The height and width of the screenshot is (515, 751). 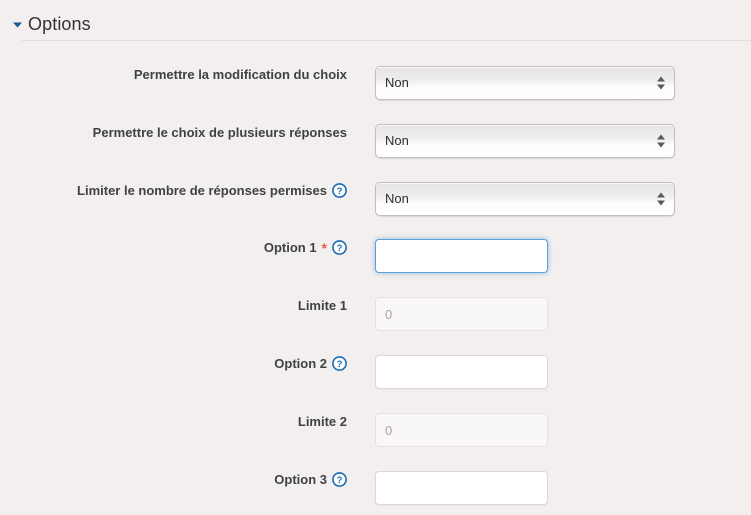 What do you see at coordinates (17, 24) in the screenshot?
I see `triangle-down-icon` at bounding box center [17, 24].